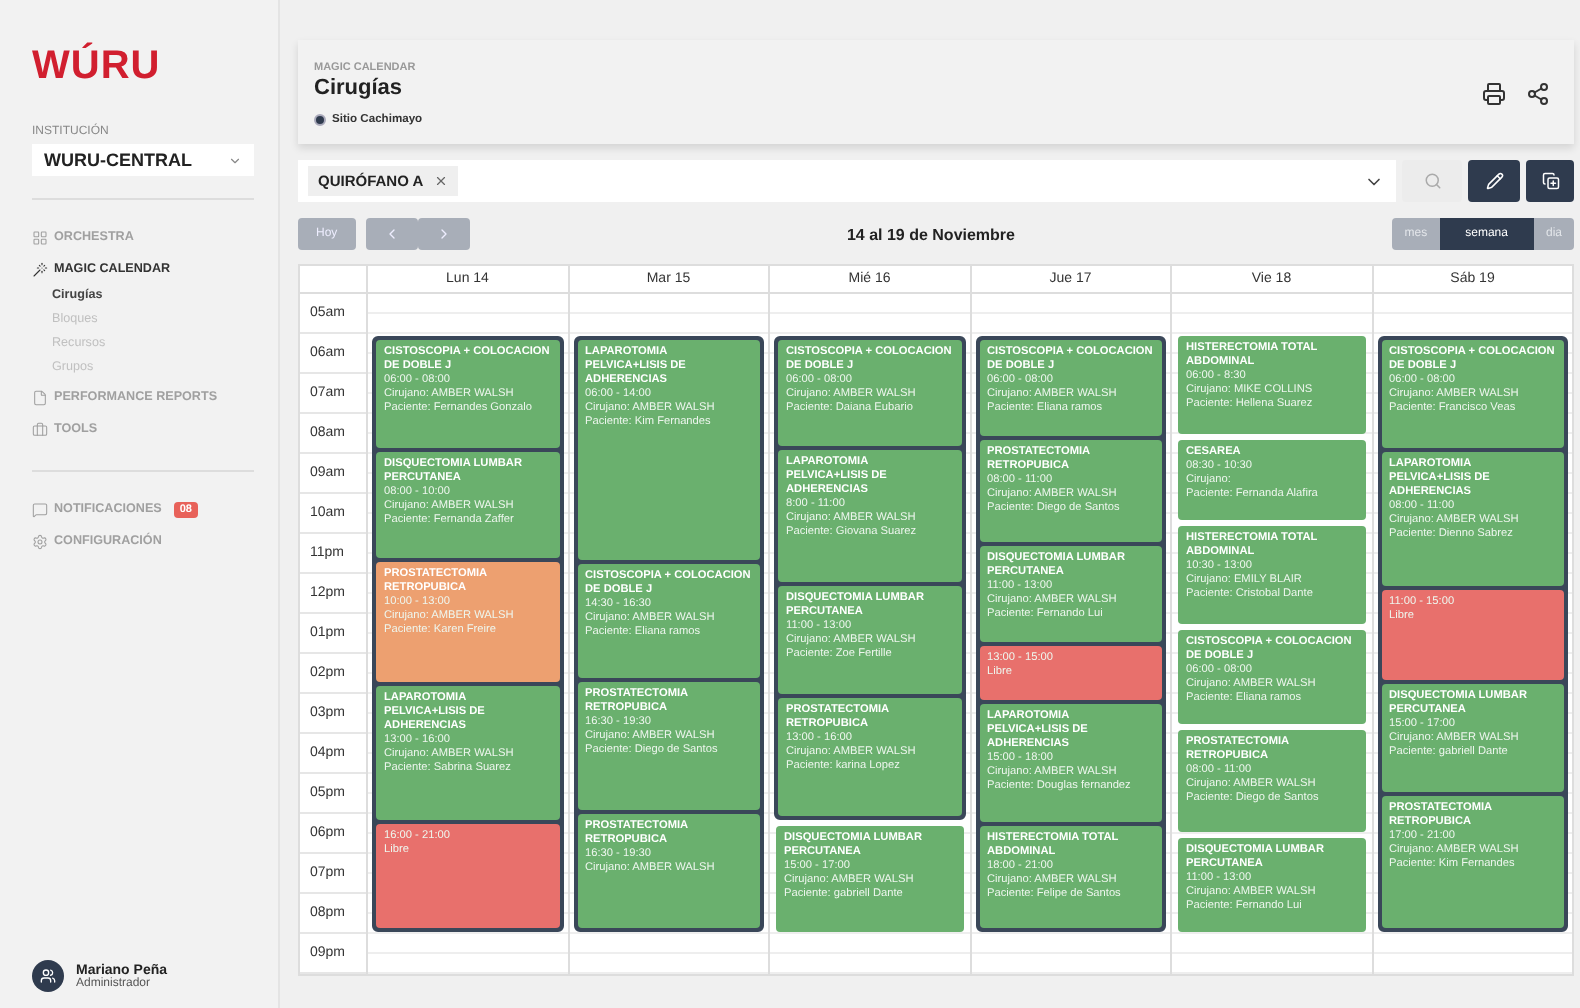  I want to click on settings-icon, so click(40, 541).